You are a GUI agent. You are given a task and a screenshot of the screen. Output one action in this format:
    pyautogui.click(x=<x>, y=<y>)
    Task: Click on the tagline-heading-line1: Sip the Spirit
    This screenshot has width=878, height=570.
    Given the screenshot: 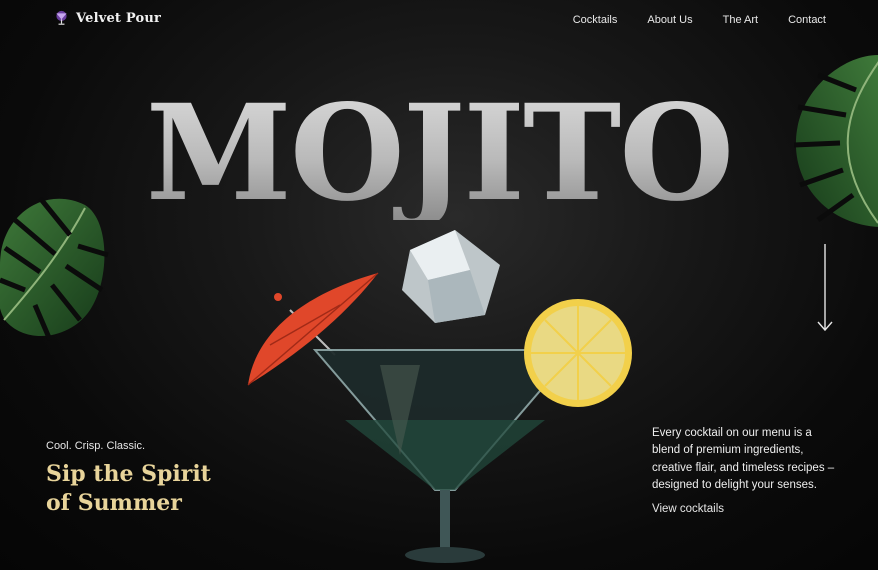 What is the action you would take?
    pyautogui.click(x=128, y=474)
    